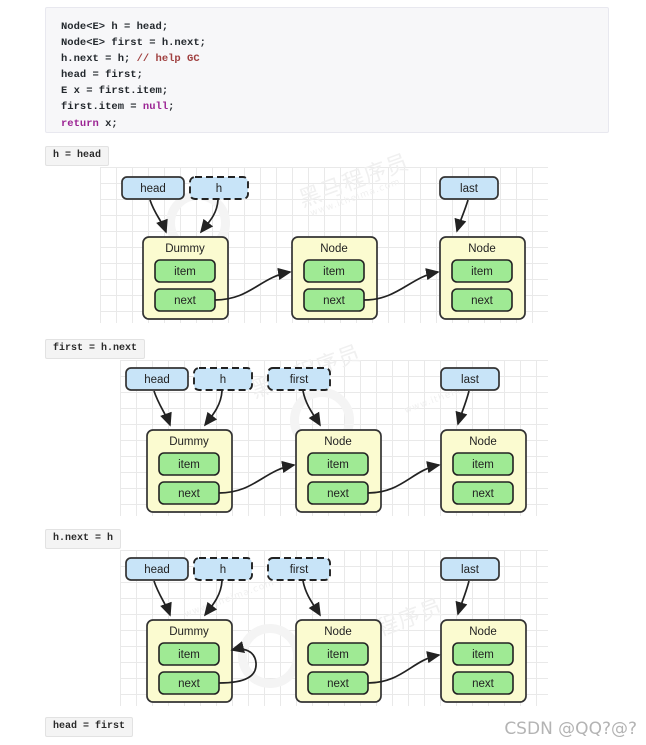 The width and height of the screenshot is (646, 745). What do you see at coordinates (130, 59) in the screenshot?
I see `code-line: h.next = h; // help GC` at bounding box center [130, 59].